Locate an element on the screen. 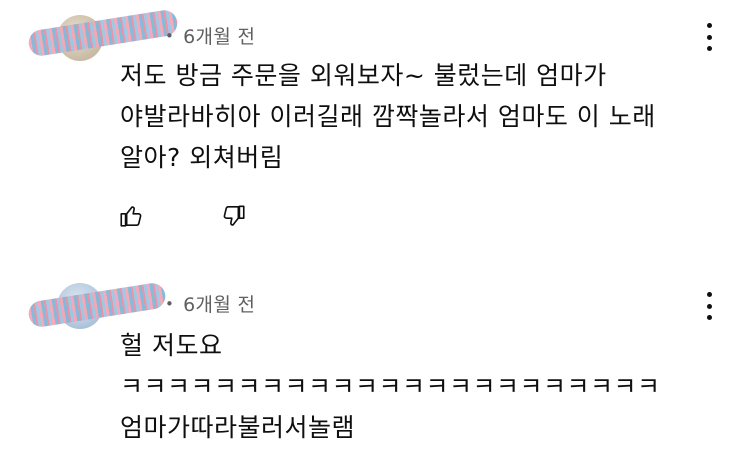 This screenshot has height=463, width=750. comment-line: 야발라바히아 이러길래 깜짝놀라서 엄마도 이 노래 is located at coordinates (388, 116).